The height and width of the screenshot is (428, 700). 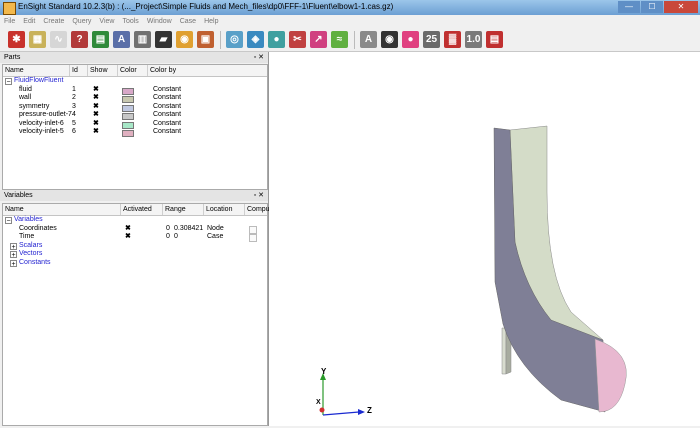 What do you see at coordinates (368, 39) in the screenshot?
I see `text-icon: A` at bounding box center [368, 39].